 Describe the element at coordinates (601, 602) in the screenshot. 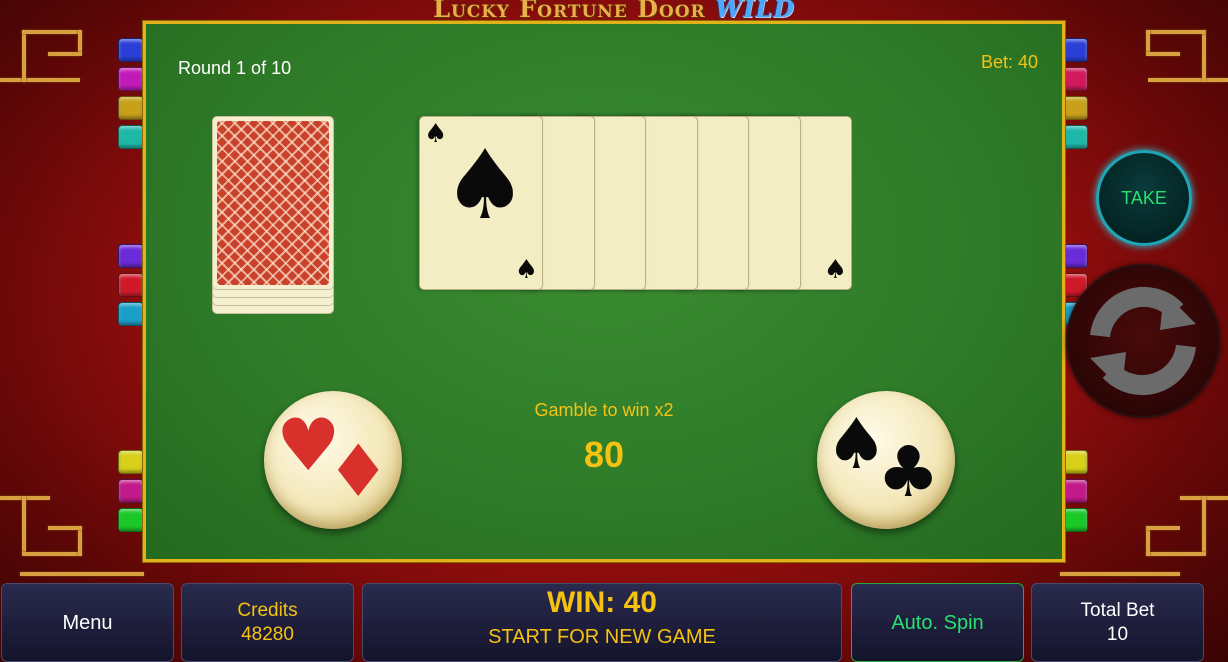

I see `win-amount: WIN: 40` at that location.